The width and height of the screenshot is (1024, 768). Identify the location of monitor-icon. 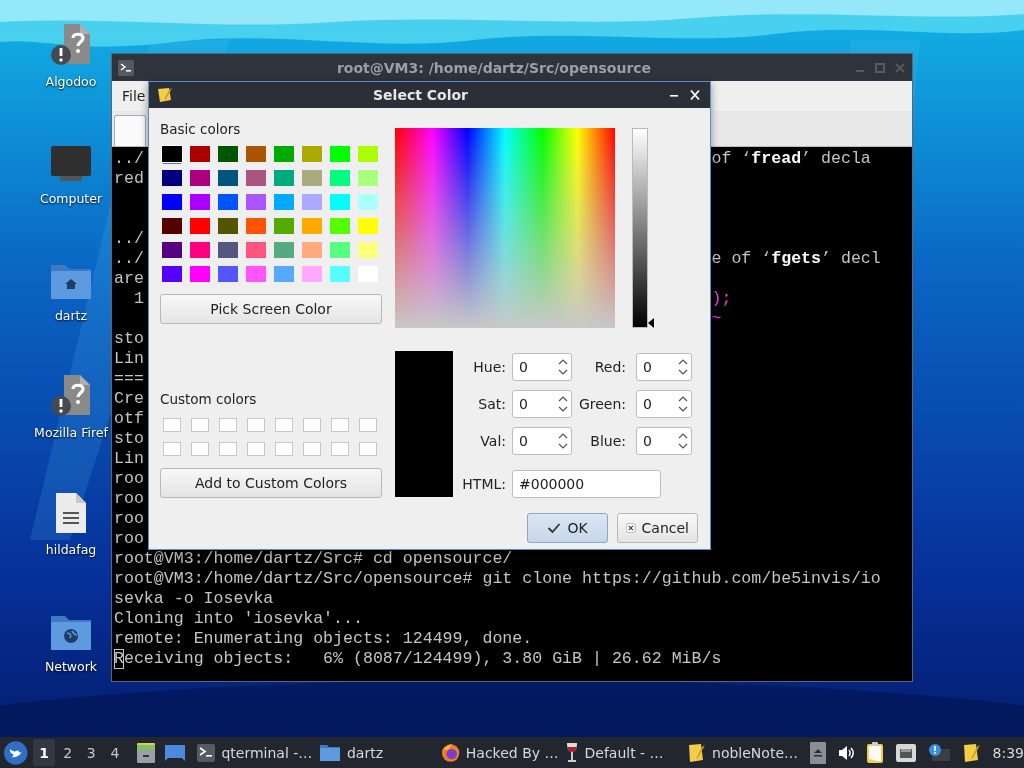
(71, 164).